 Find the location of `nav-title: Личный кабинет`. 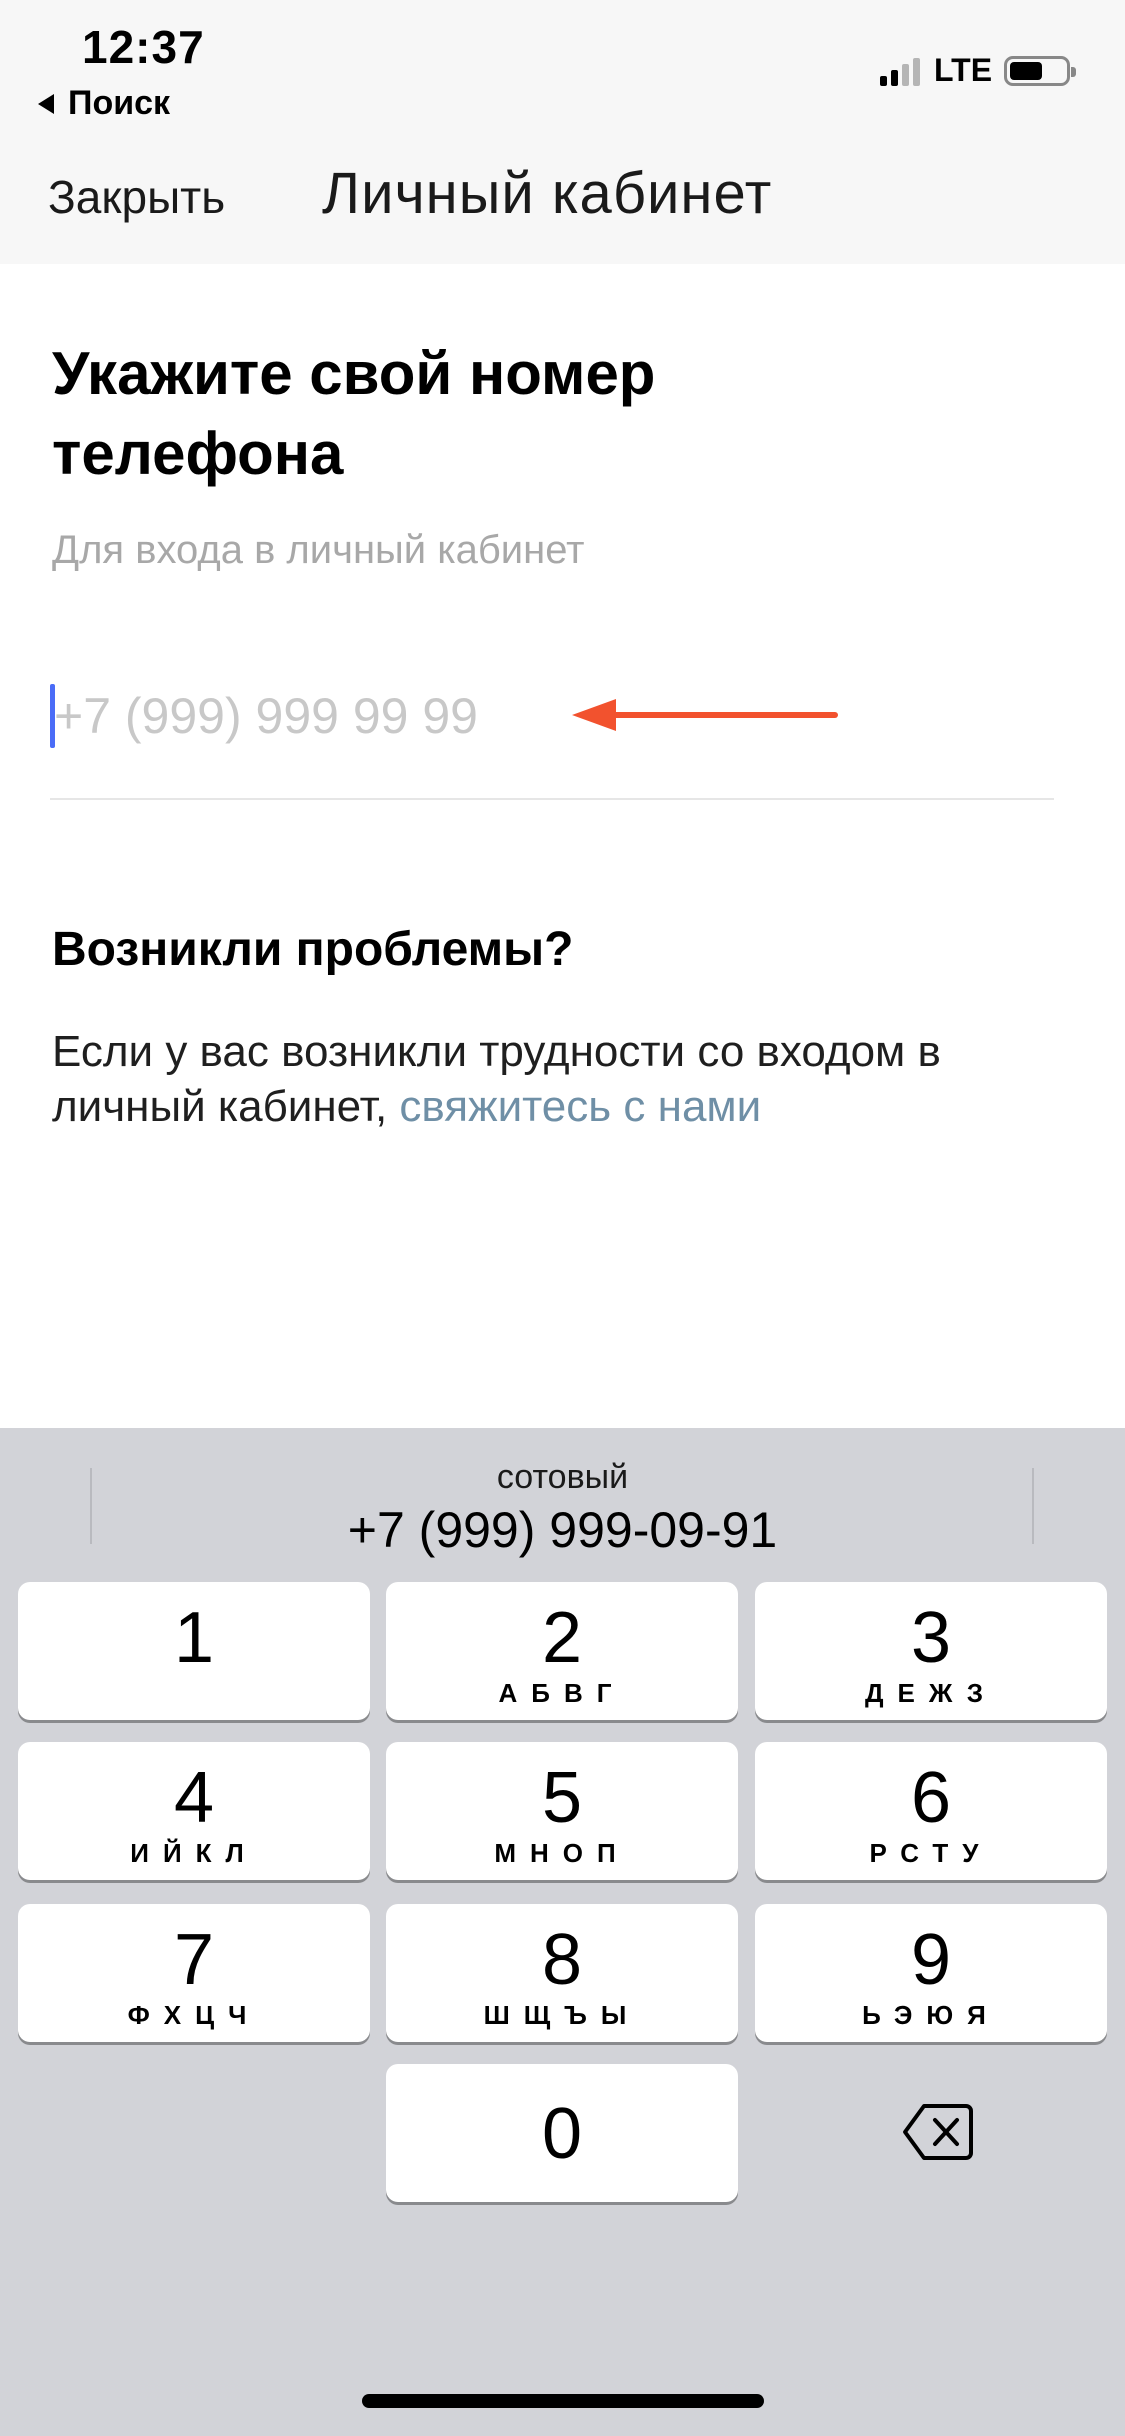

nav-title: Личный кабинет is located at coordinates (547, 193).